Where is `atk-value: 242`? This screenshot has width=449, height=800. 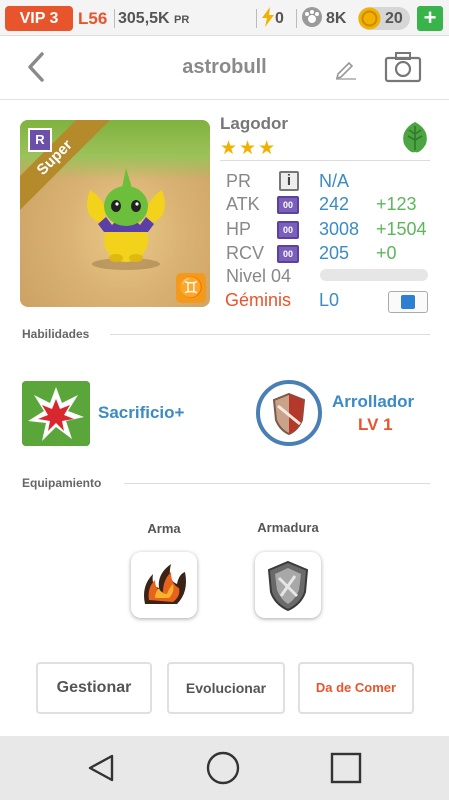 atk-value: 242 is located at coordinates (334, 204).